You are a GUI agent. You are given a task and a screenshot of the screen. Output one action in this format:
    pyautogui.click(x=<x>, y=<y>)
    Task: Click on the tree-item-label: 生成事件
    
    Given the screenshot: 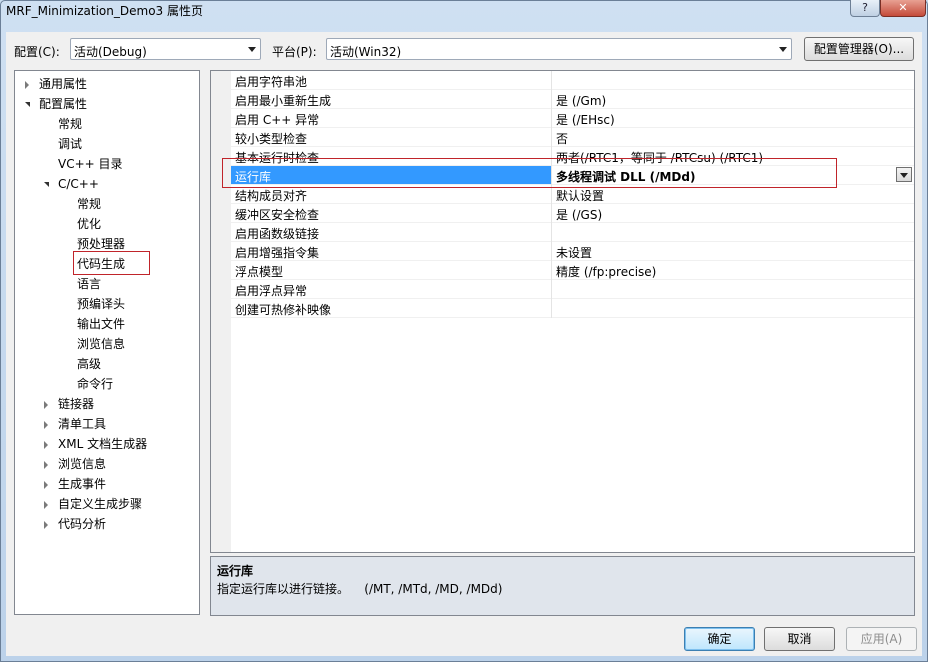 What is the action you would take?
    pyautogui.click(x=82, y=484)
    